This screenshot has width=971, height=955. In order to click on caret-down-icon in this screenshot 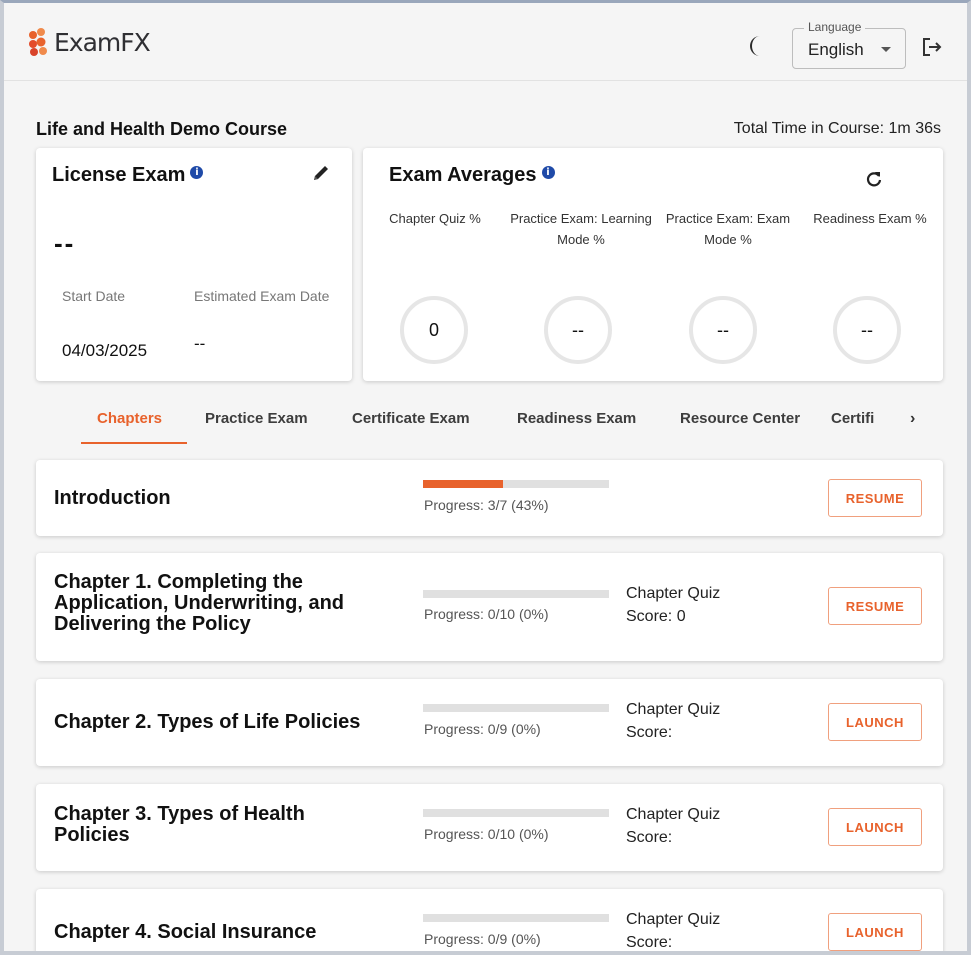, I will do `click(886, 49)`.